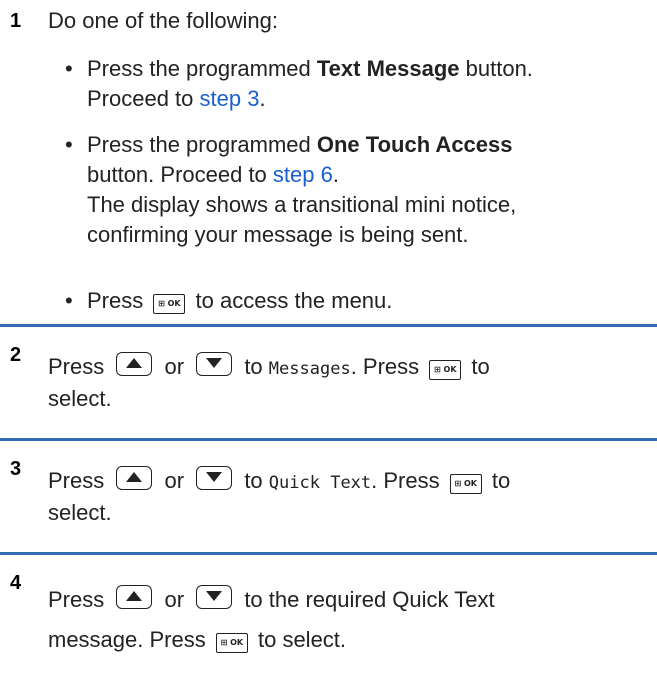  I want to click on step-number: 3, so click(16, 469).